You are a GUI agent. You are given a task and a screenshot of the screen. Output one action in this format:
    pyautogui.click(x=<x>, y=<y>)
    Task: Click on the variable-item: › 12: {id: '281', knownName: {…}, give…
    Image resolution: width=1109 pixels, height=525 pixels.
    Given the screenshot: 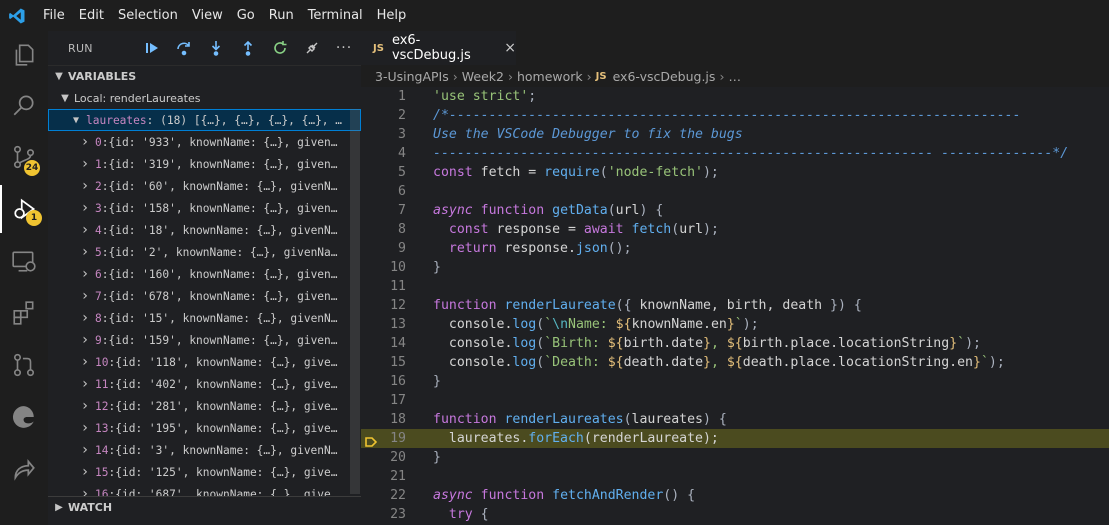 What is the action you would take?
    pyautogui.click(x=204, y=406)
    